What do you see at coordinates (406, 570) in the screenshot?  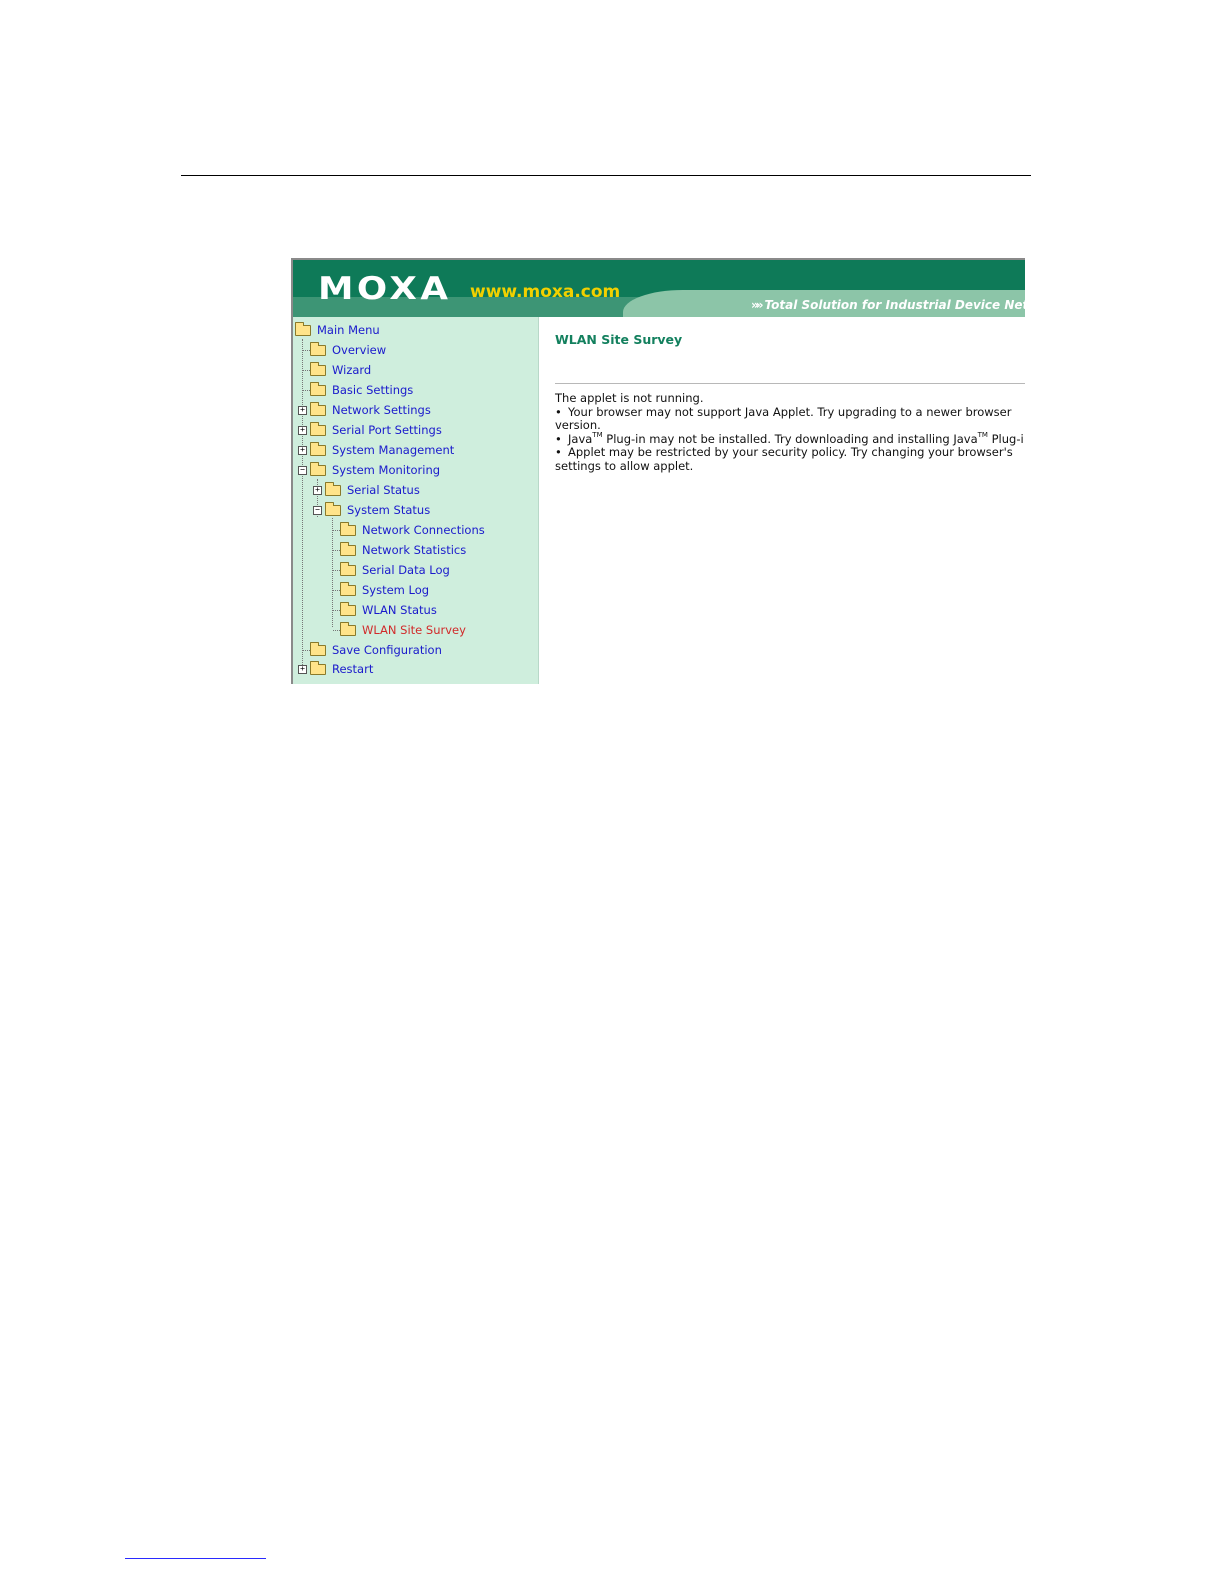 I see `menu-item-label: Serial Data Log` at bounding box center [406, 570].